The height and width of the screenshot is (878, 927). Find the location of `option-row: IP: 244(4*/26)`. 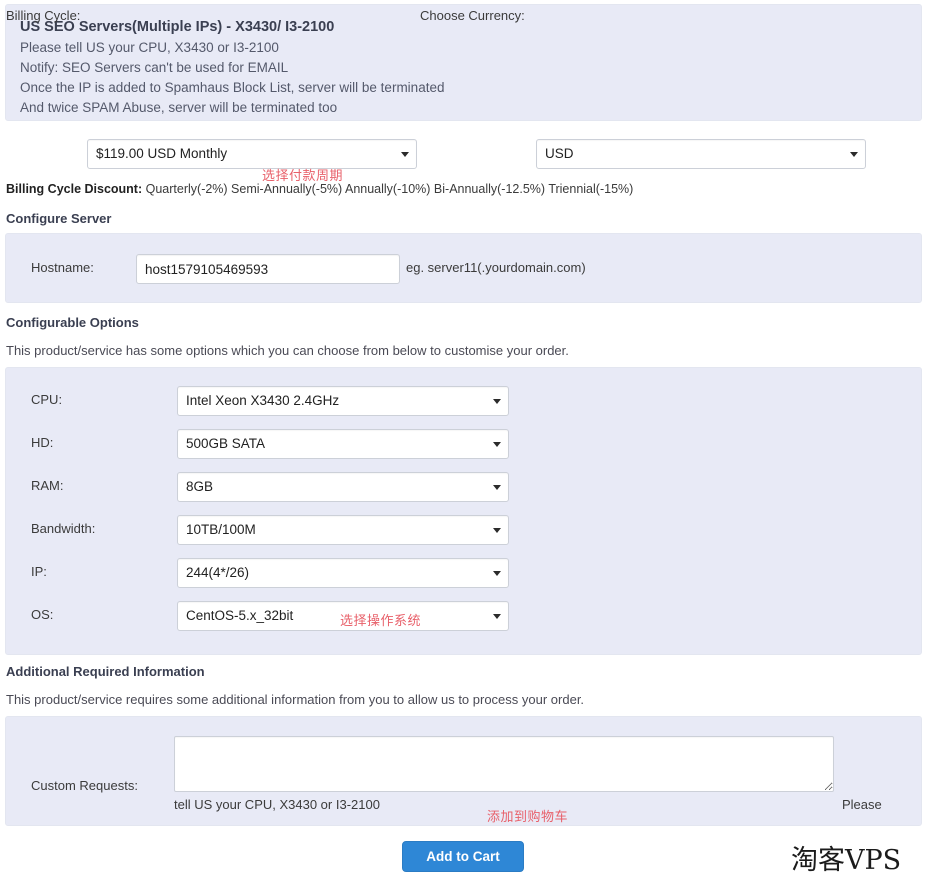

option-row: IP: 244(4*/26) is located at coordinates (463, 573).